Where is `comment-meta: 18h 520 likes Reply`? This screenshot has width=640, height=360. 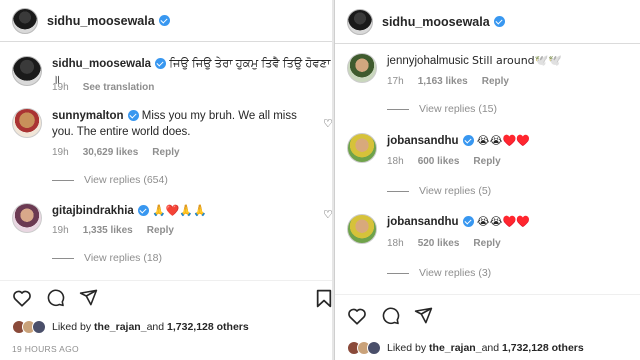 comment-meta: 18h 520 likes Reply is located at coordinates (444, 243).